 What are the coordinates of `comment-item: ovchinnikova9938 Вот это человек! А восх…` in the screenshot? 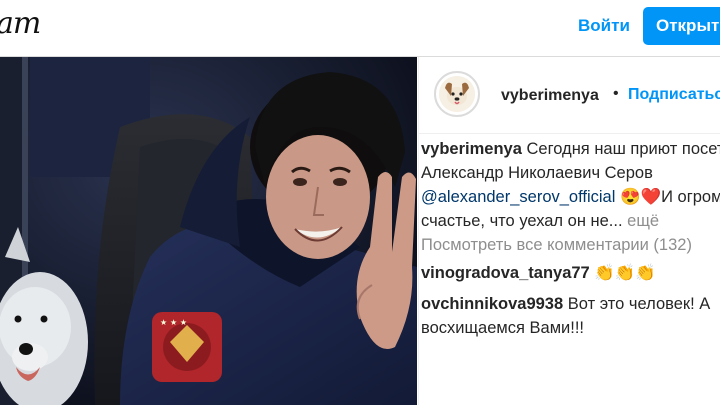 It's located at (570, 316).